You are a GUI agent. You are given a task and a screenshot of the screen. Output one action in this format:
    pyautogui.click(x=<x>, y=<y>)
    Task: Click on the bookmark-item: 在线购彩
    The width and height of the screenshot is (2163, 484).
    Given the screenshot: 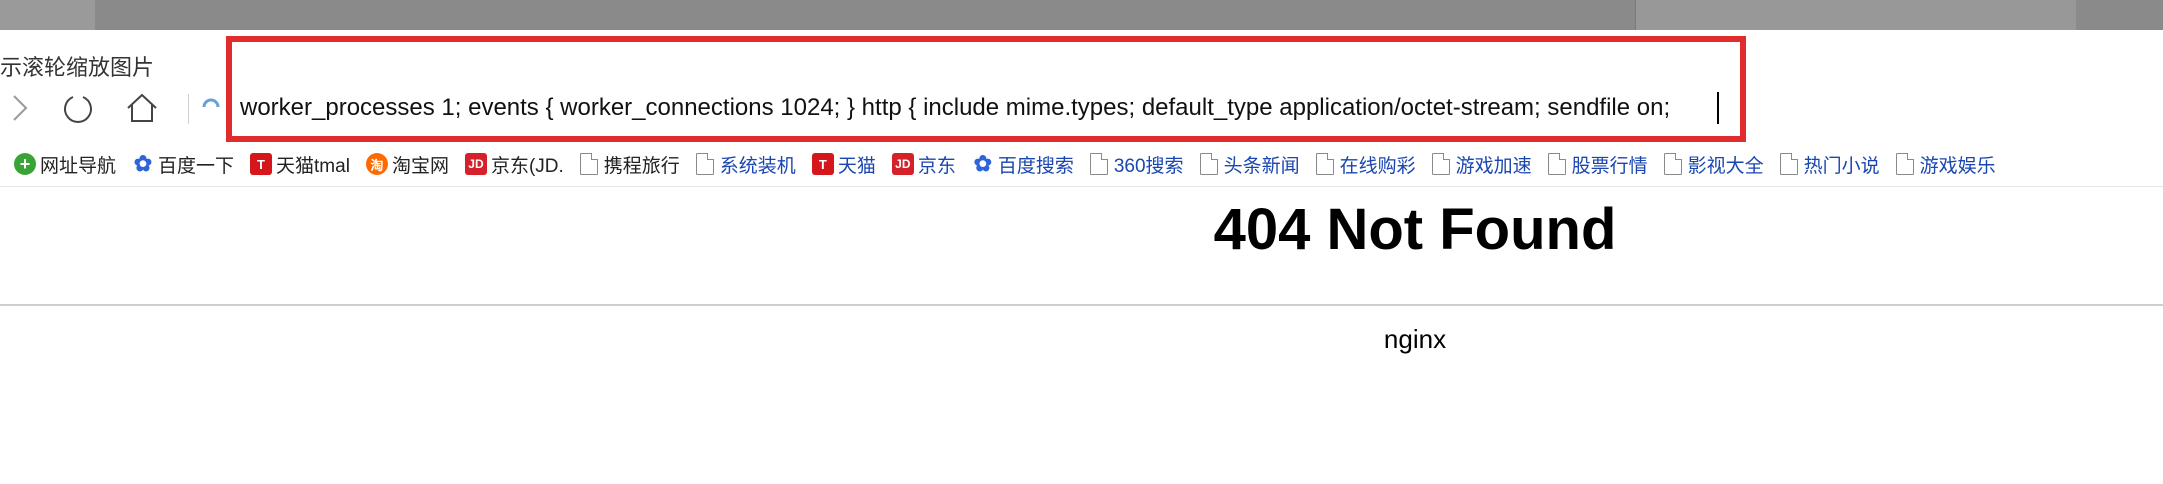 What is the action you would take?
    pyautogui.click(x=1365, y=164)
    